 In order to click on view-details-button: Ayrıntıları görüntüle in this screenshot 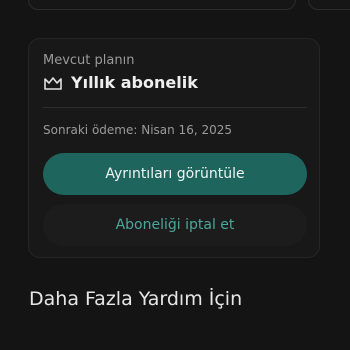, I will do `click(175, 174)`.